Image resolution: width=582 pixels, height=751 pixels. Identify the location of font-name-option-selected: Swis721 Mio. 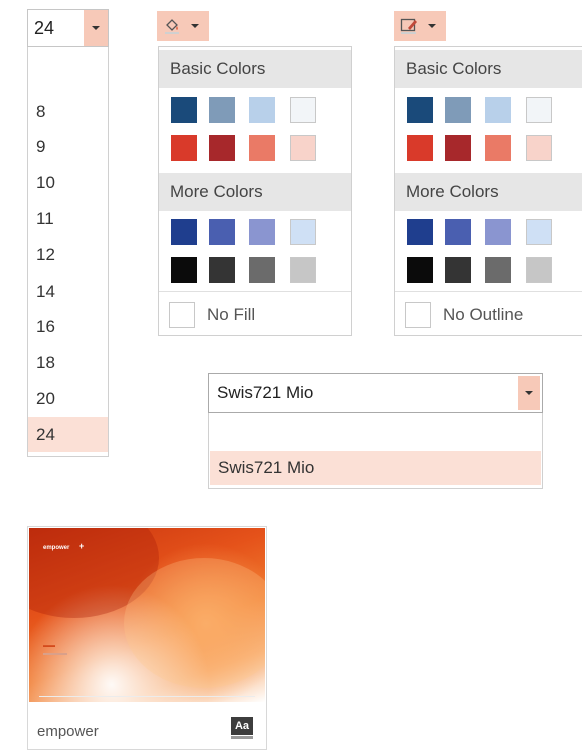
(375, 468).